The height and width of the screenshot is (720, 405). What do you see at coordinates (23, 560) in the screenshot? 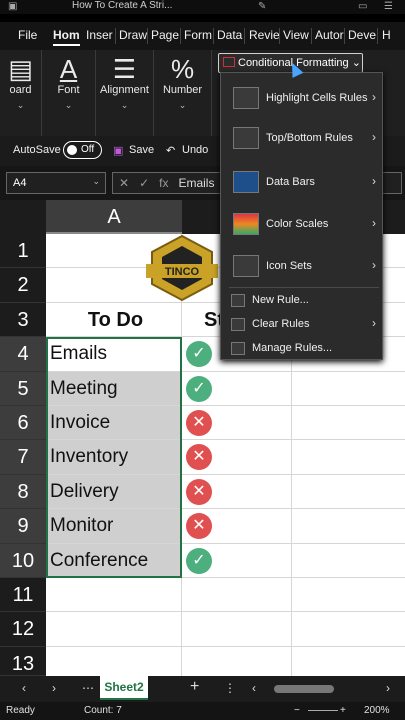
I see `row-header: 10` at bounding box center [23, 560].